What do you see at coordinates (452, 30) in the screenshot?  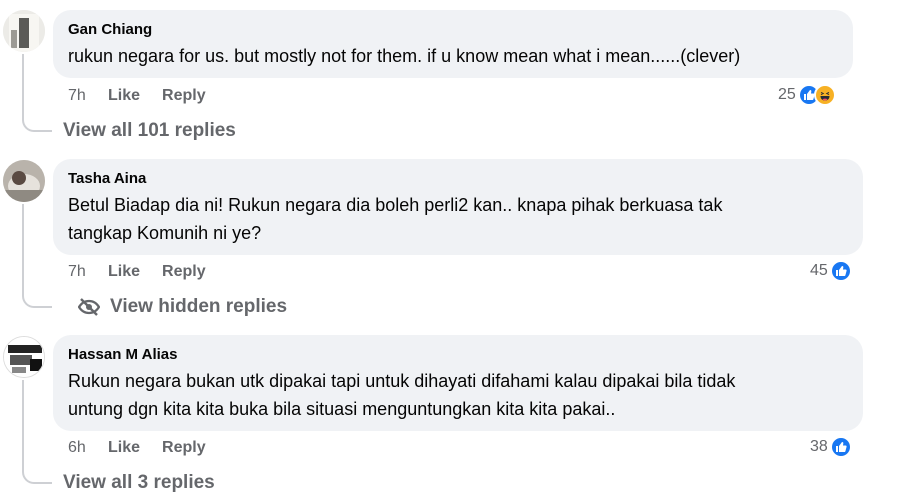 I see `comment-author: Gan Chiang` at bounding box center [452, 30].